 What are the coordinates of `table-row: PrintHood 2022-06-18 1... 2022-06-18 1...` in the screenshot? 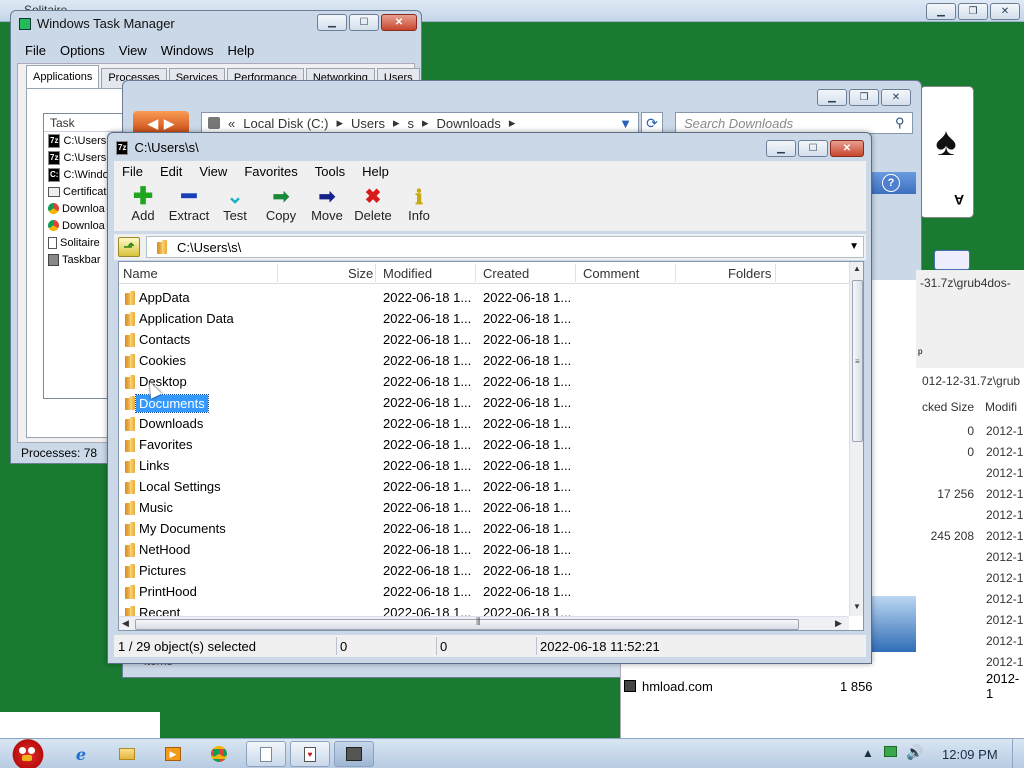 It's located at (484, 591).